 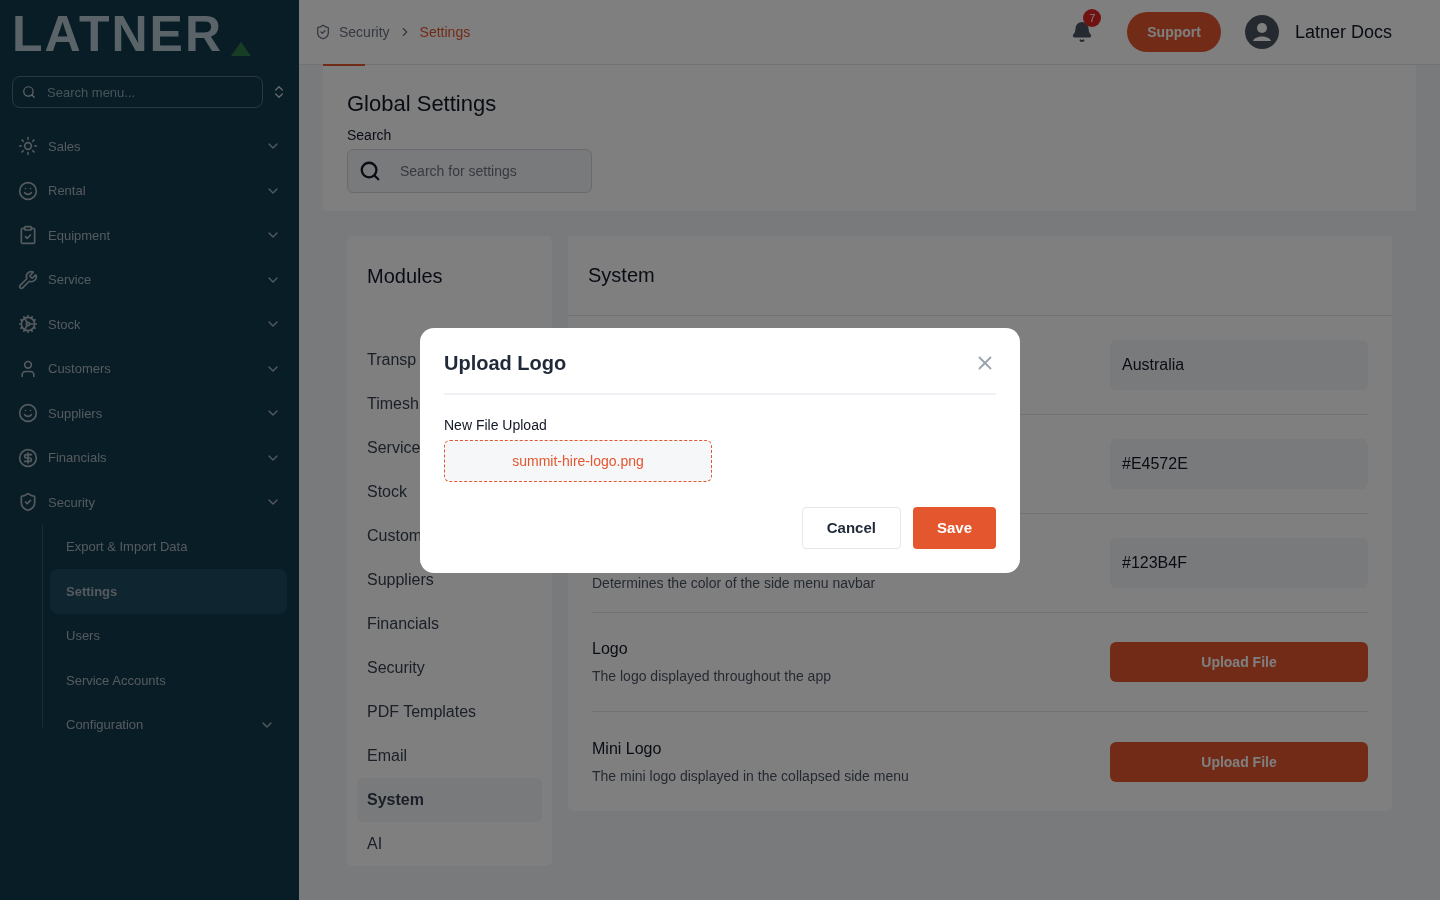 I want to click on module-item: Security, so click(x=449, y=668).